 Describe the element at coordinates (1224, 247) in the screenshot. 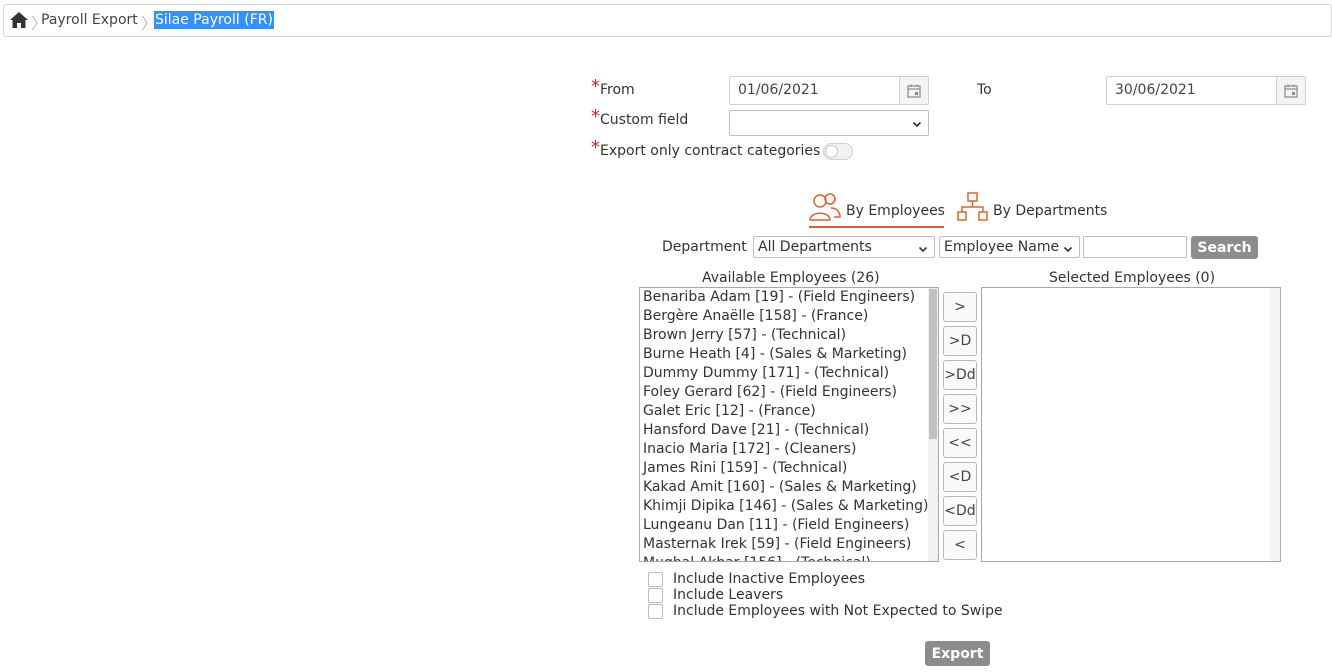

I see `search-button: Search` at that location.